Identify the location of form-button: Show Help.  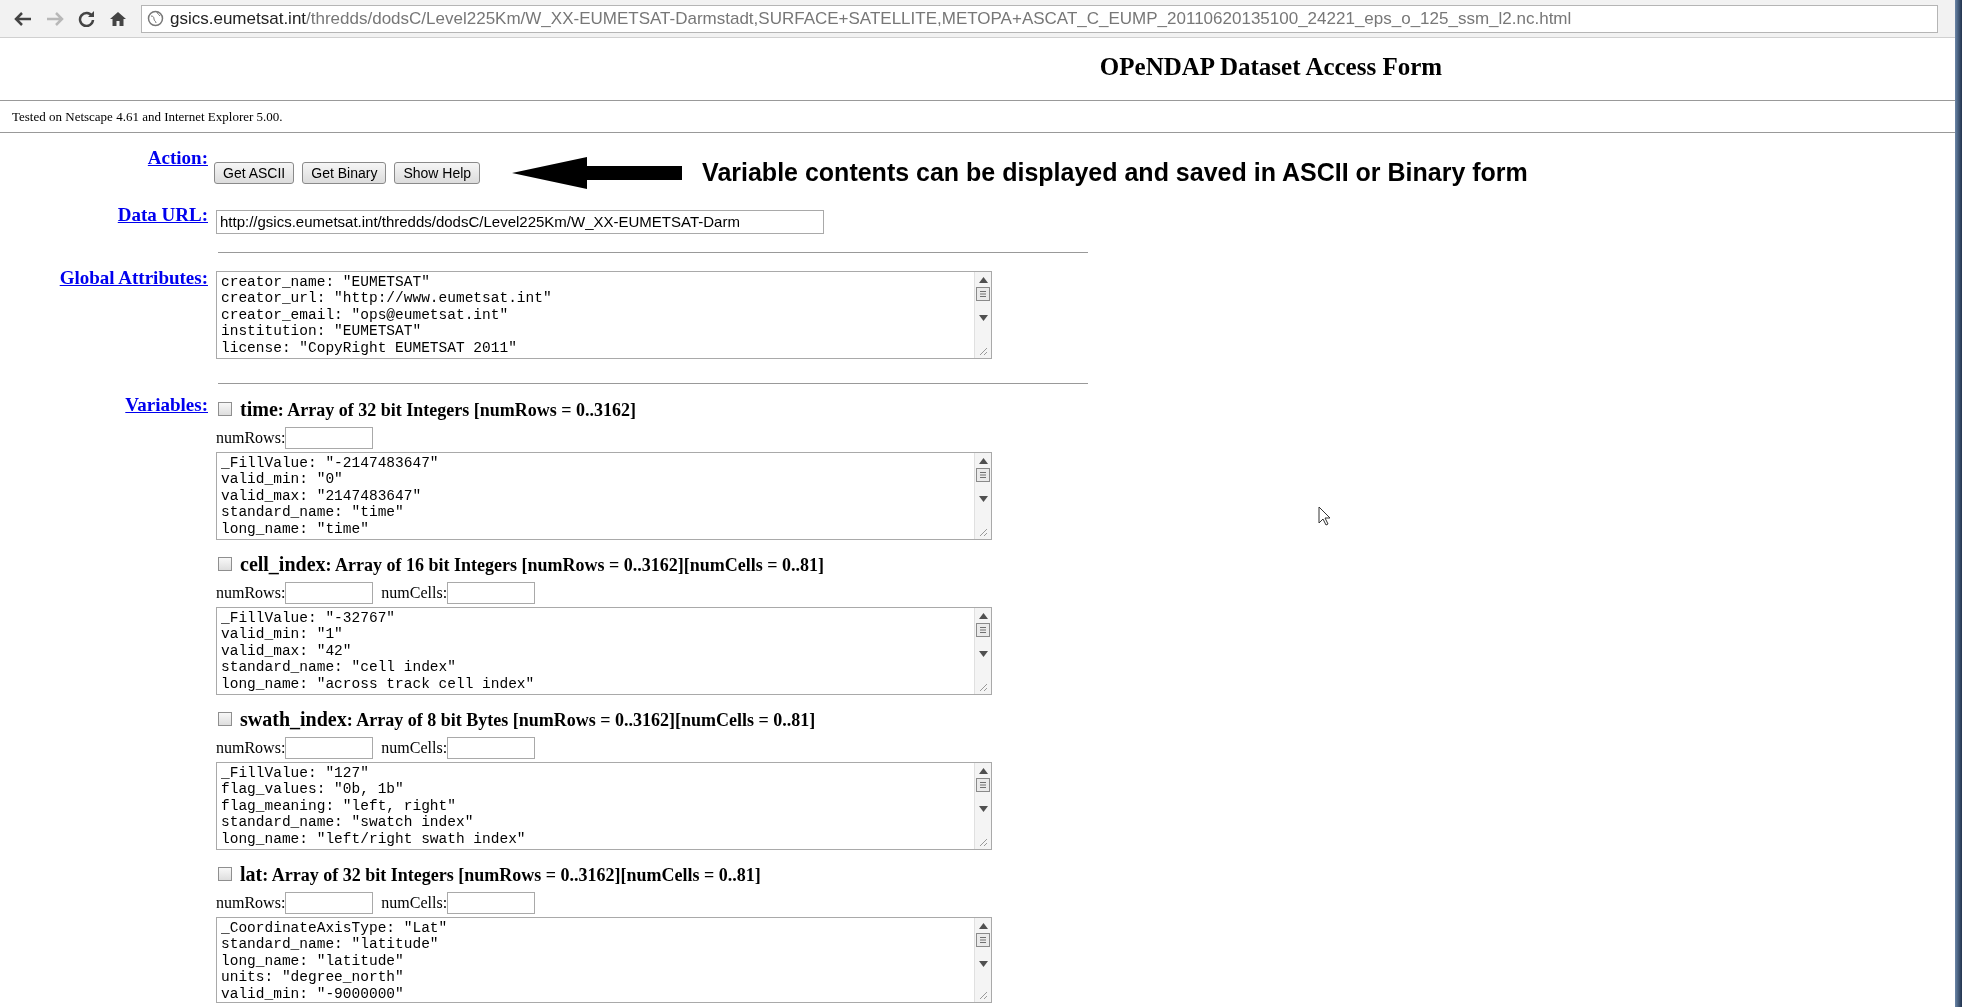
(437, 172).